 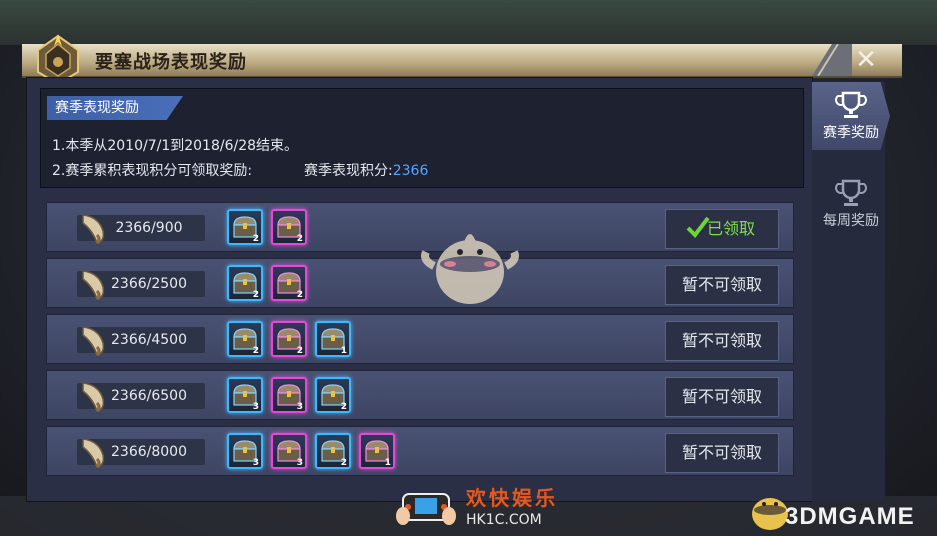 I want to click on close-icon: ✕, so click(x=866, y=60).